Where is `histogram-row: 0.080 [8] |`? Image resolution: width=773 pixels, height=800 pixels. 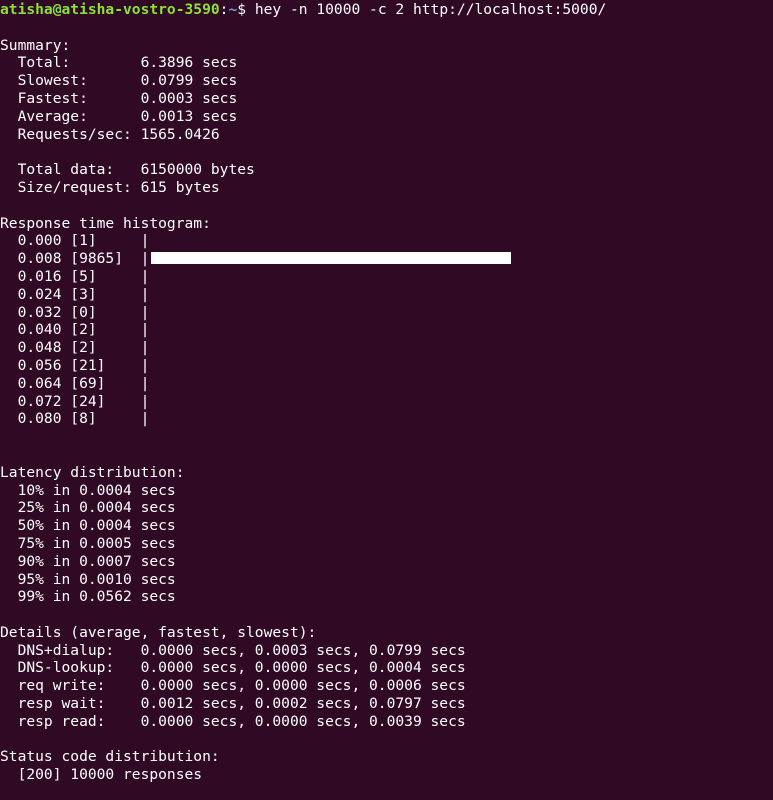
histogram-row: 0.080 [8] | is located at coordinates (386, 419).